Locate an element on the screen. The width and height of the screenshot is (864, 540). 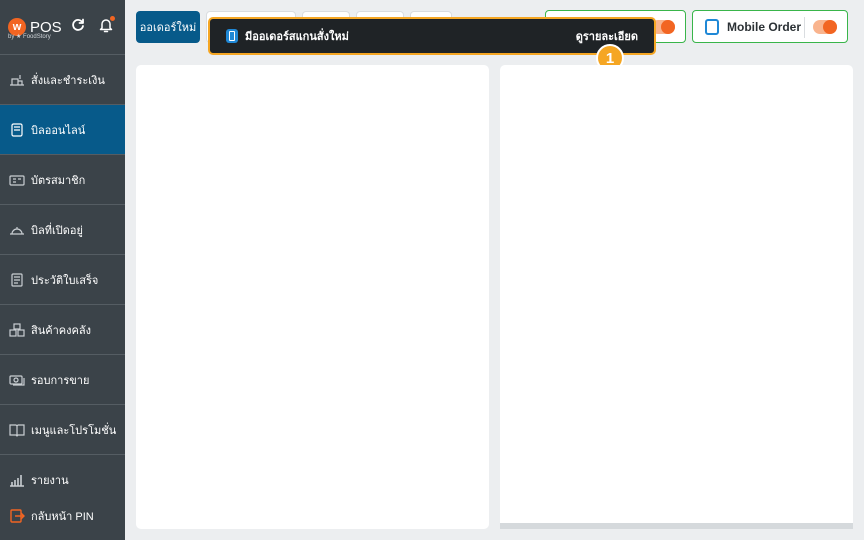
back-to-pin-label: กลับหน้า PIN is located at coordinates (62, 517).